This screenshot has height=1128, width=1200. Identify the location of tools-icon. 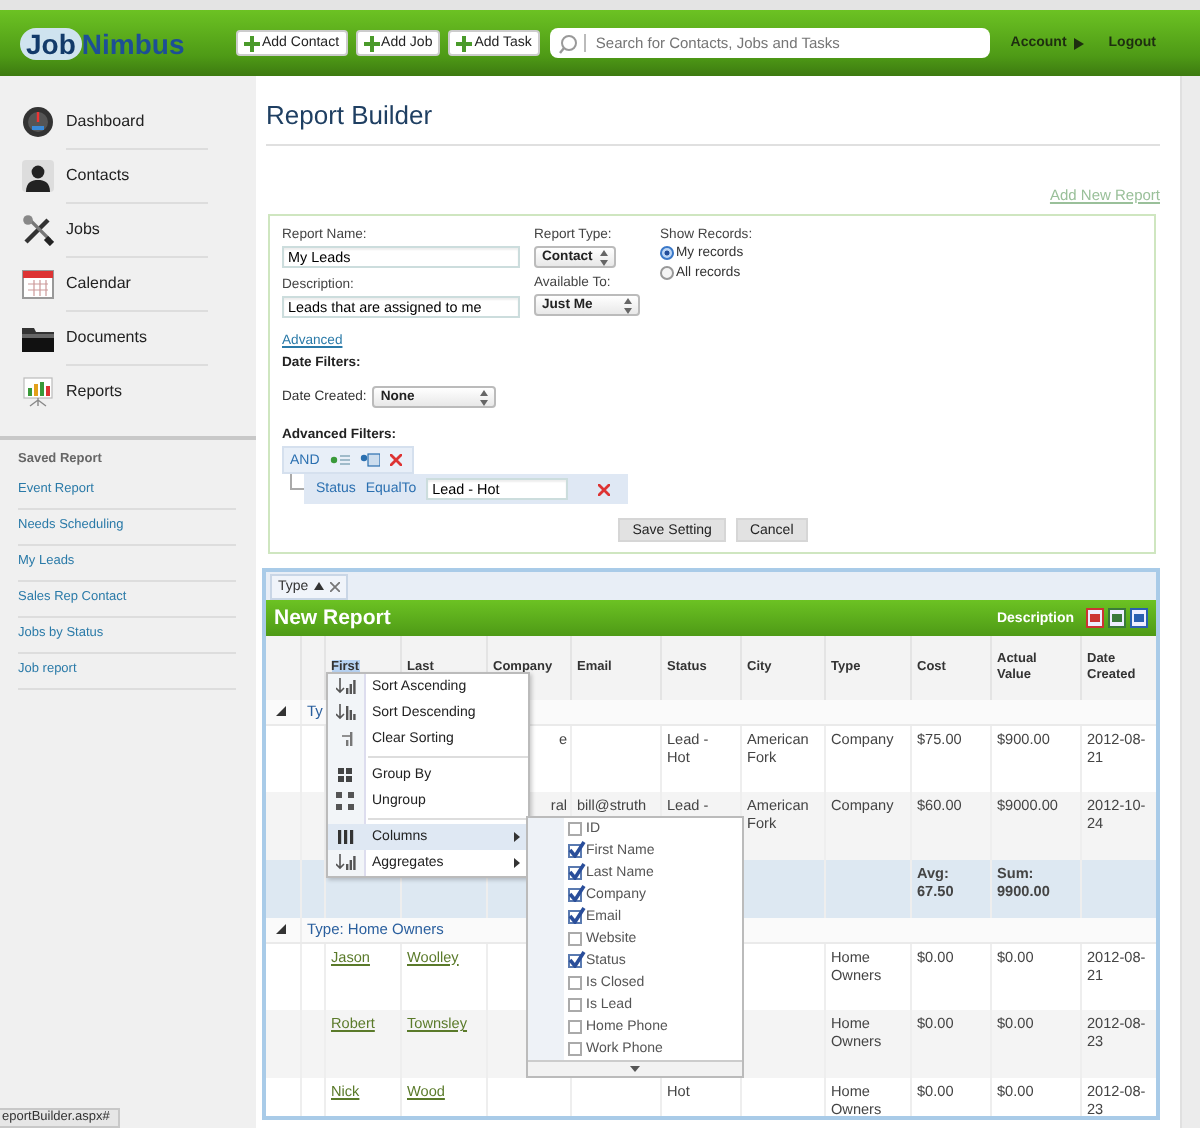
(38, 229).